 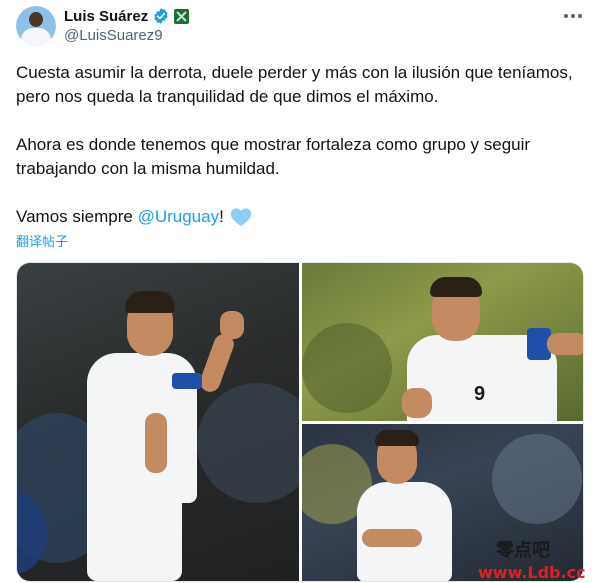 What do you see at coordinates (179, 217) in the screenshot?
I see `mention-link: @Uruguay` at bounding box center [179, 217].